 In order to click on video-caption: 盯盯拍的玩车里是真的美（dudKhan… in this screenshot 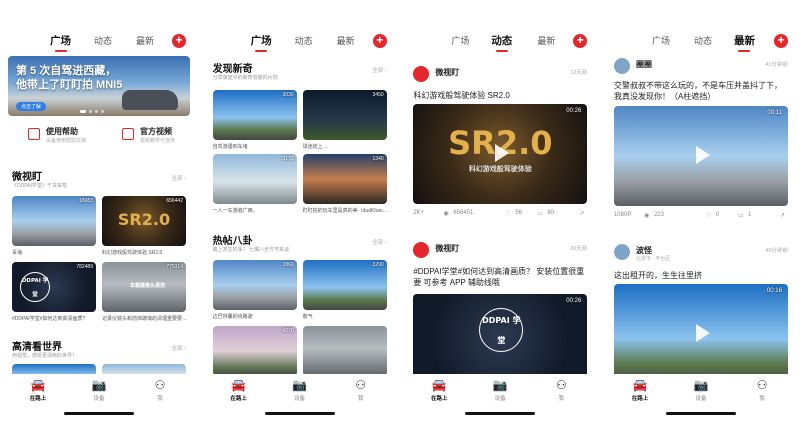, I will do `click(345, 211)`.